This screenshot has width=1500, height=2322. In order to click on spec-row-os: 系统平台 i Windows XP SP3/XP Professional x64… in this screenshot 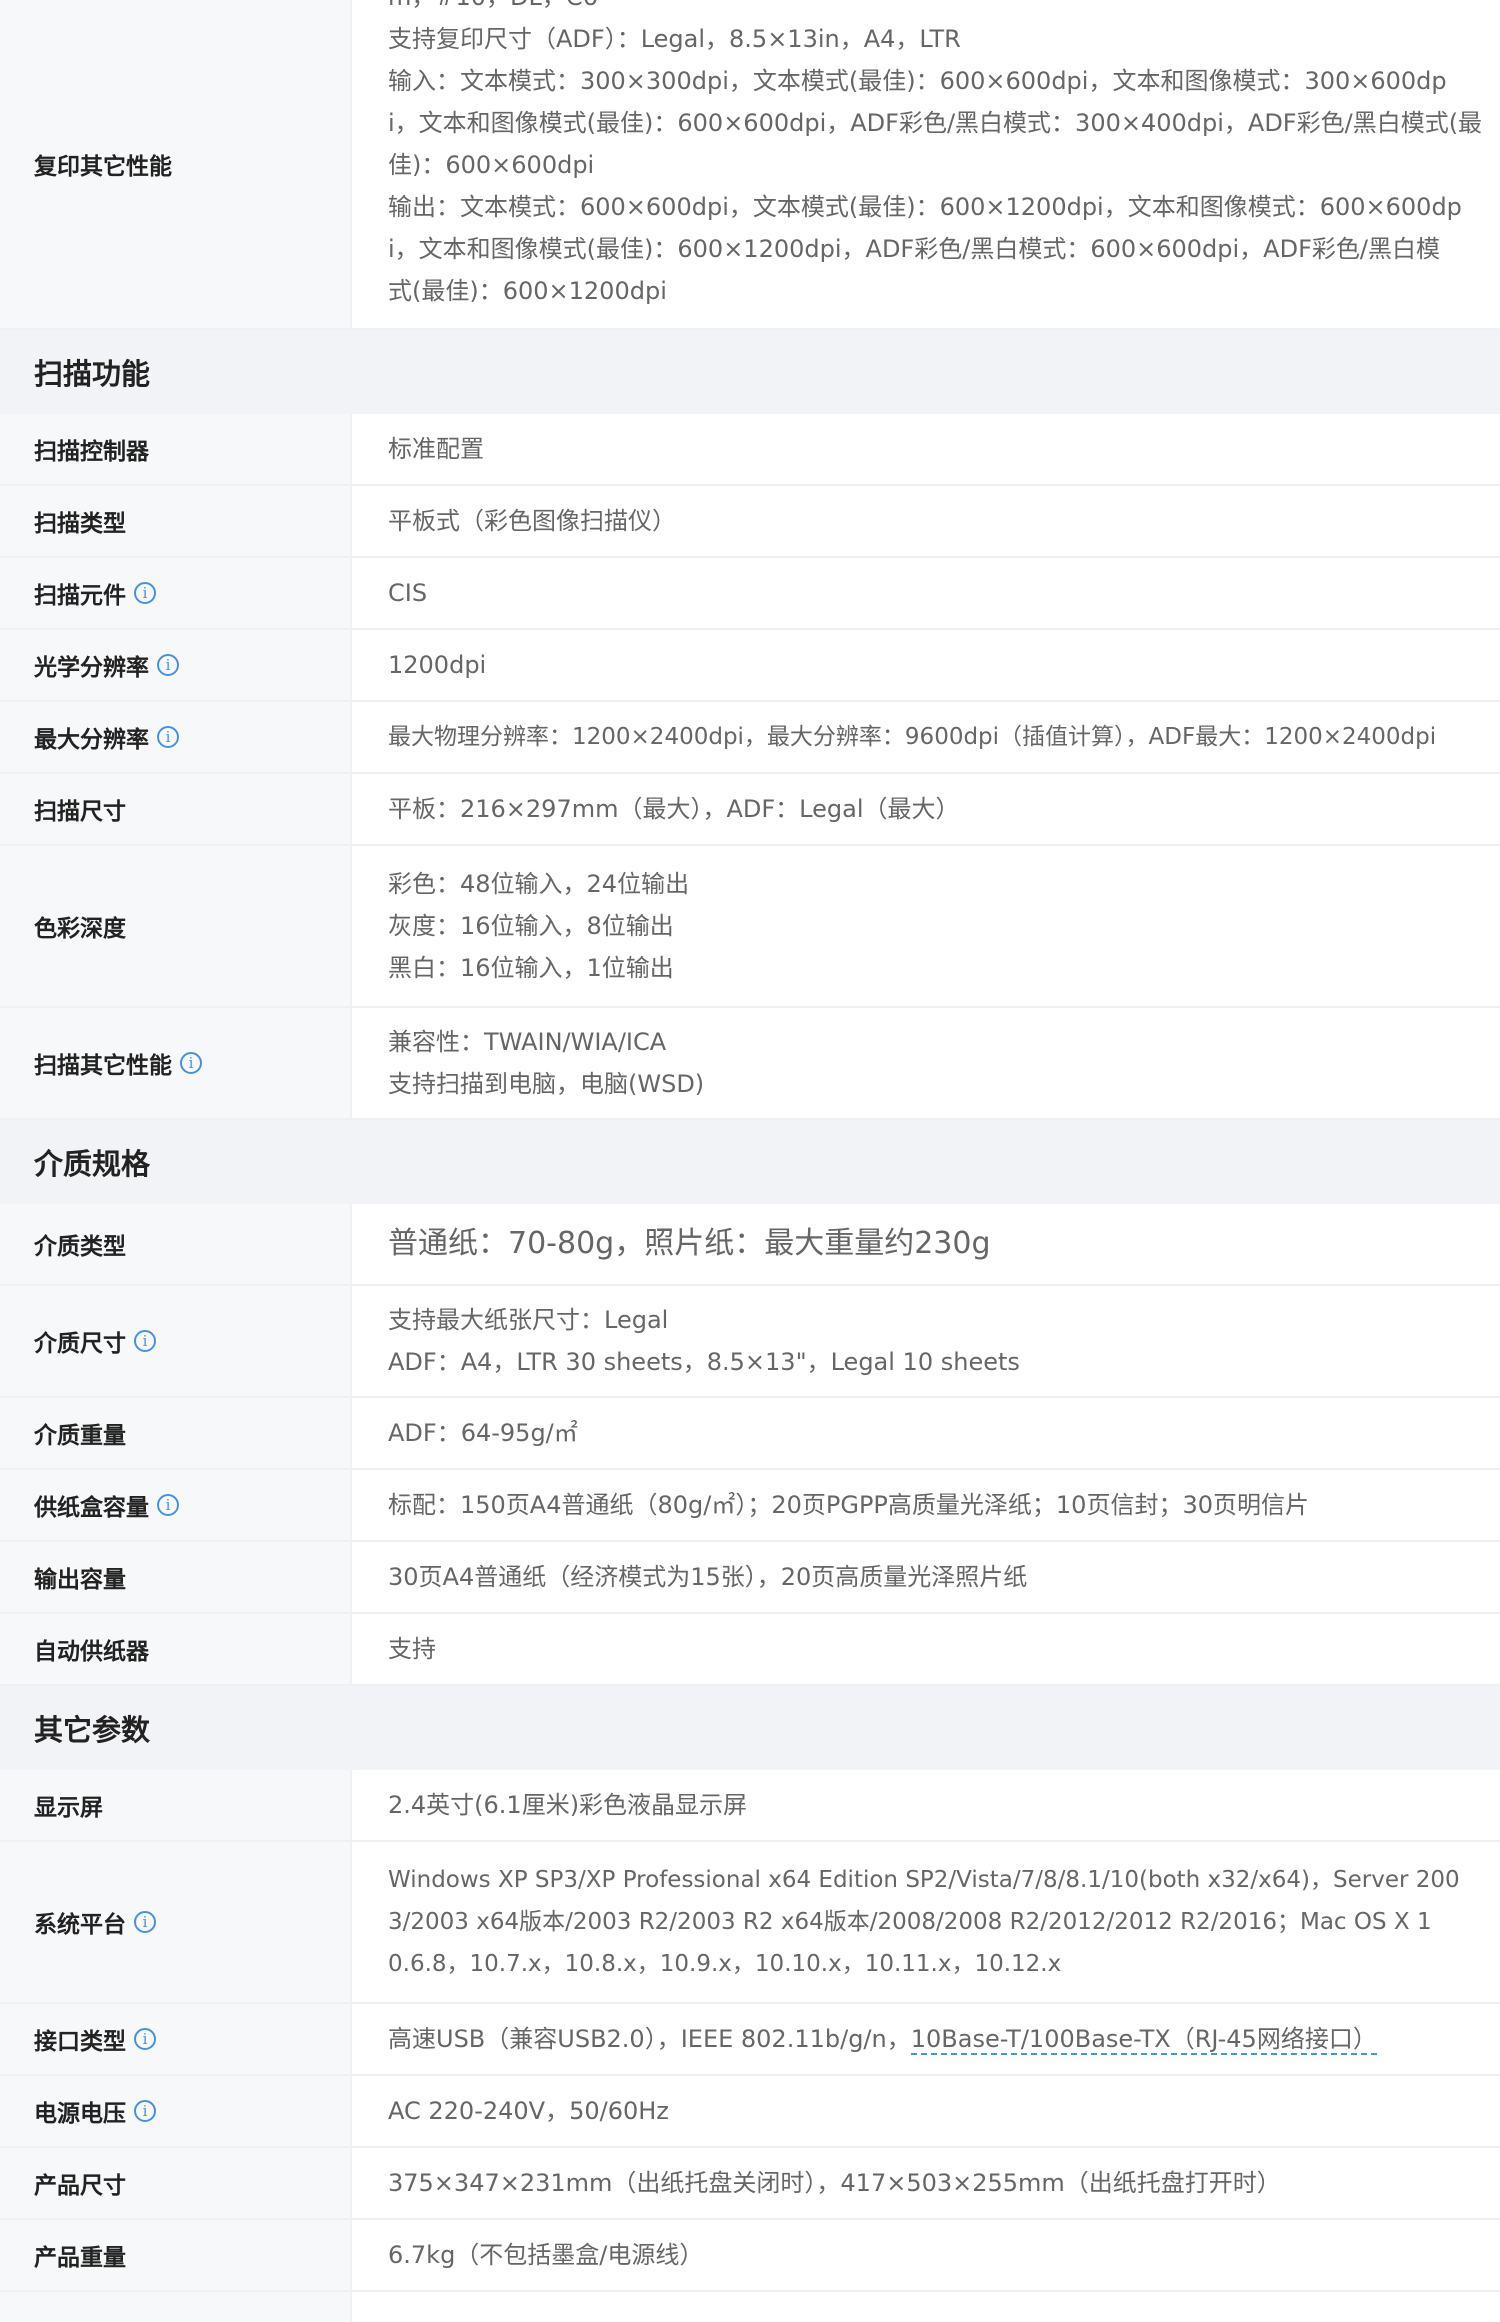, I will do `click(750, 1923)`.